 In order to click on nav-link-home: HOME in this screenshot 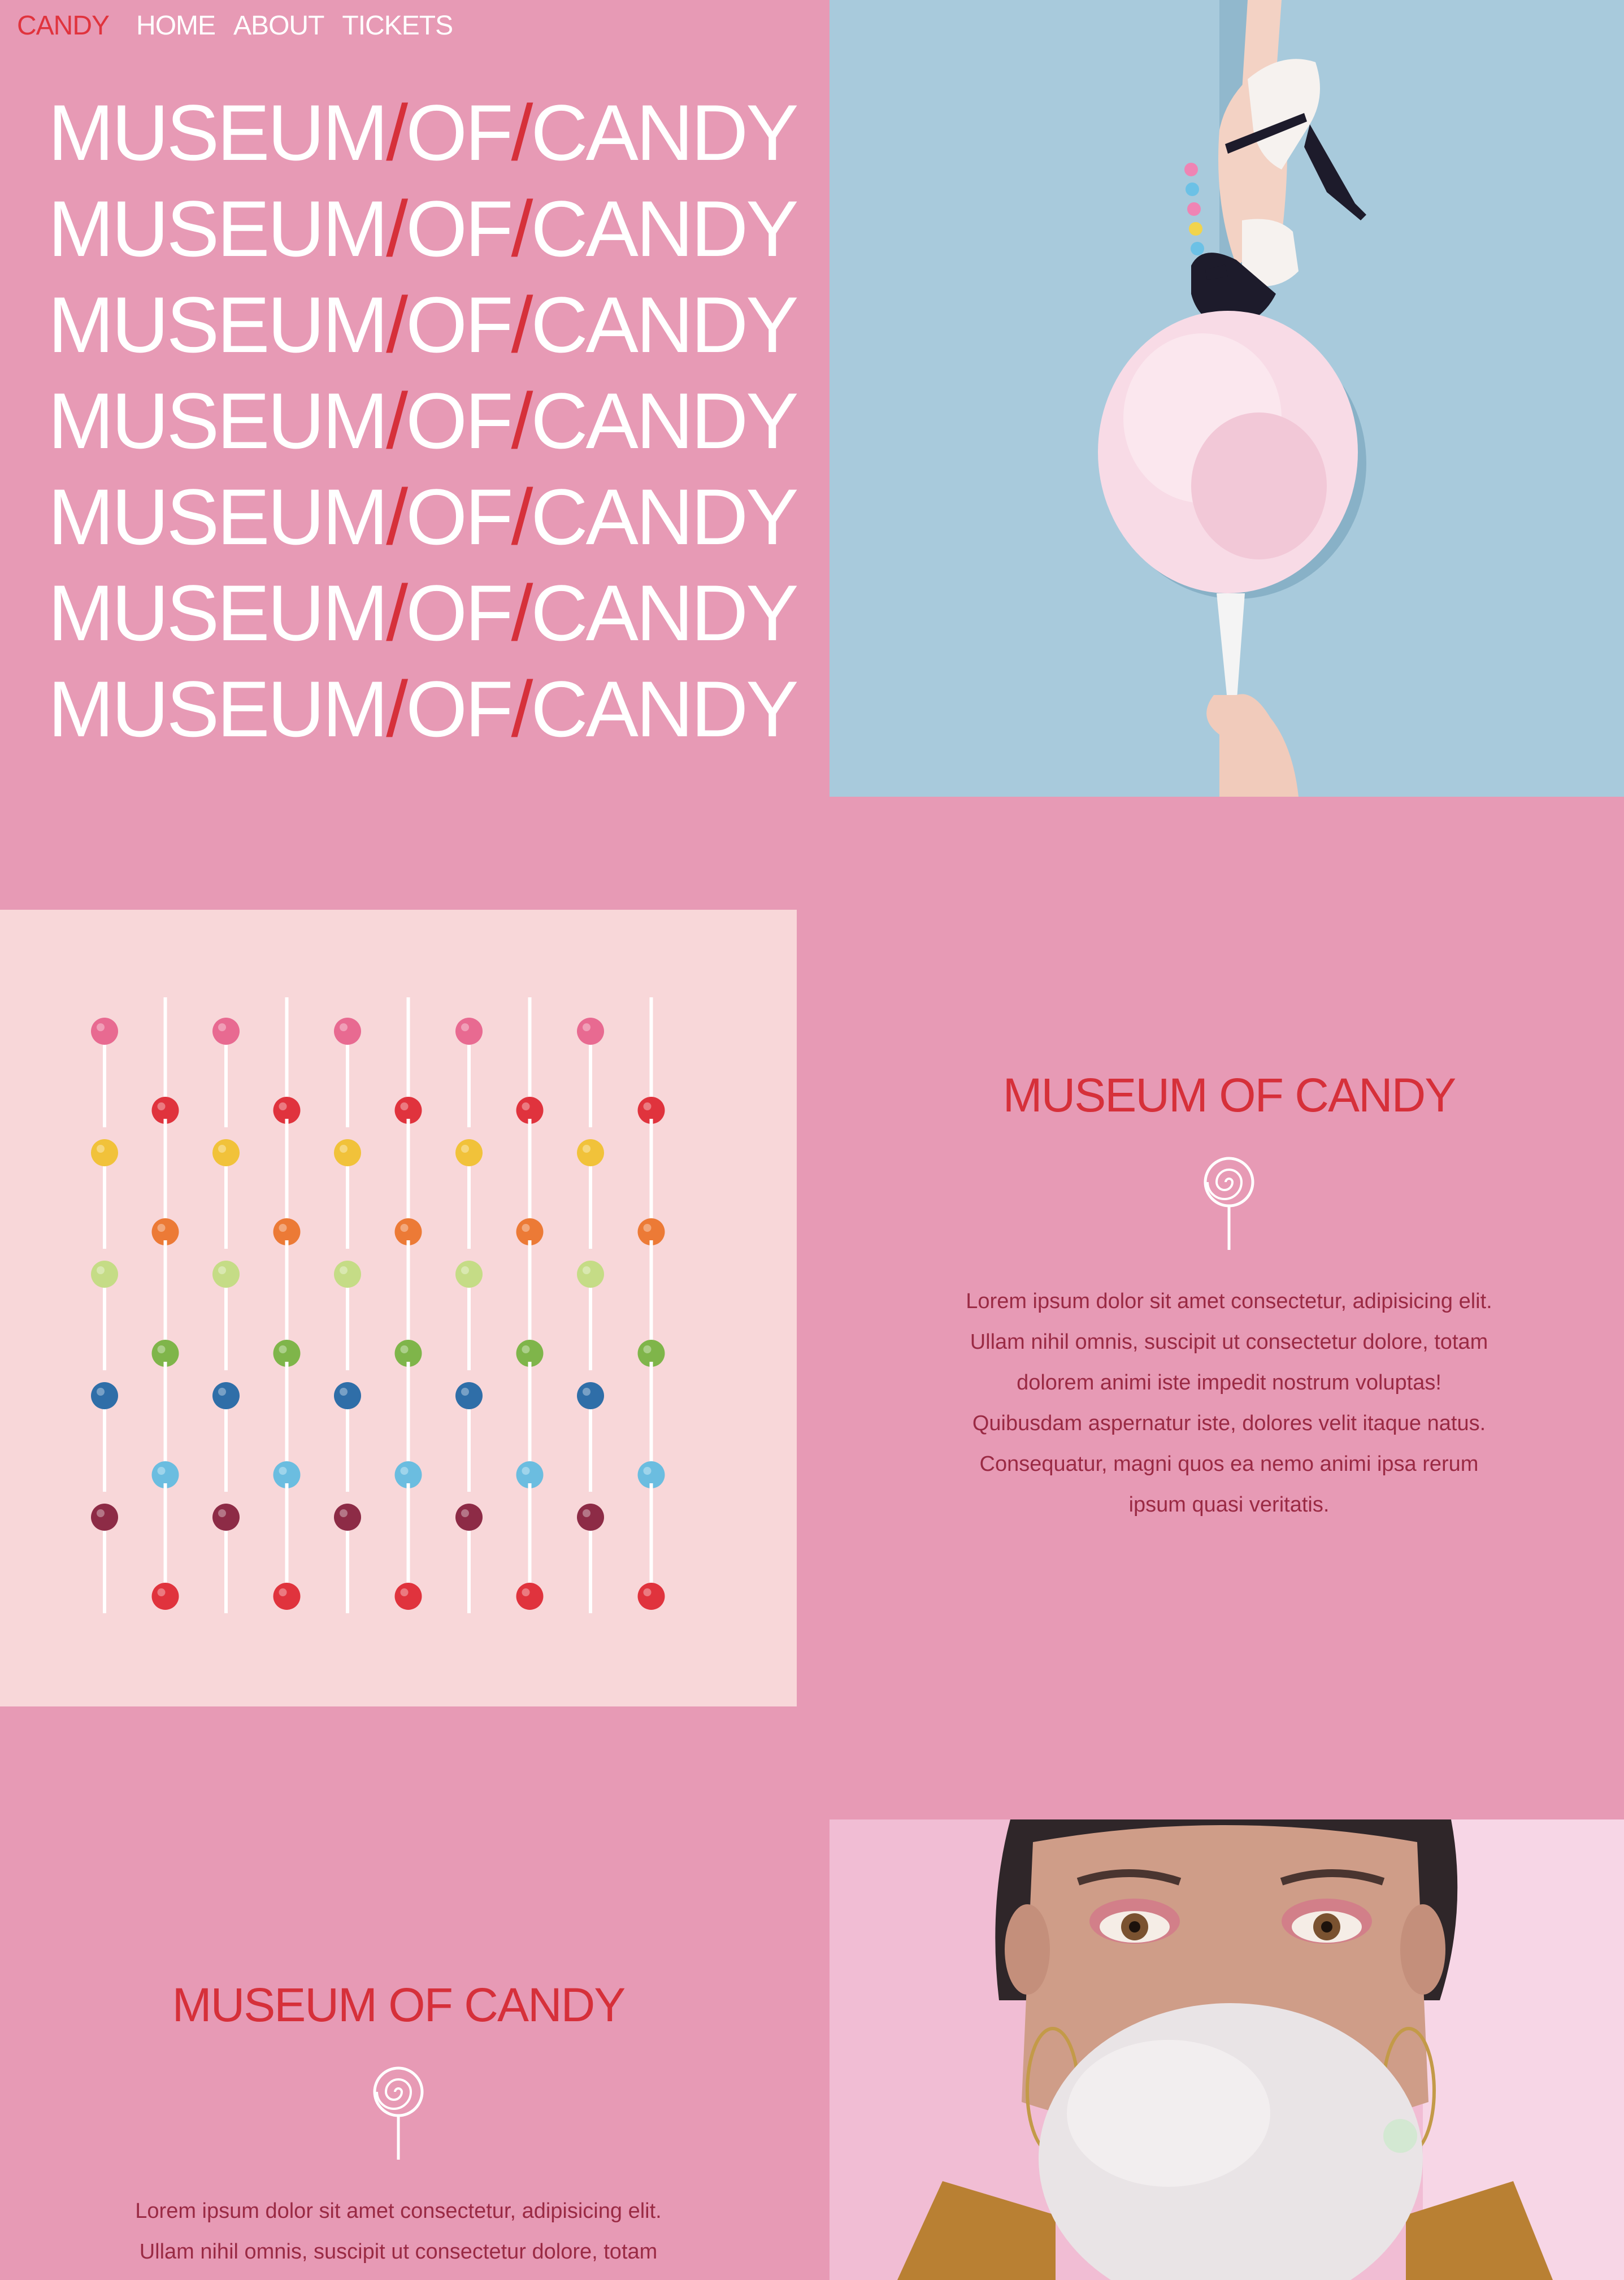, I will do `click(176, 25)`.